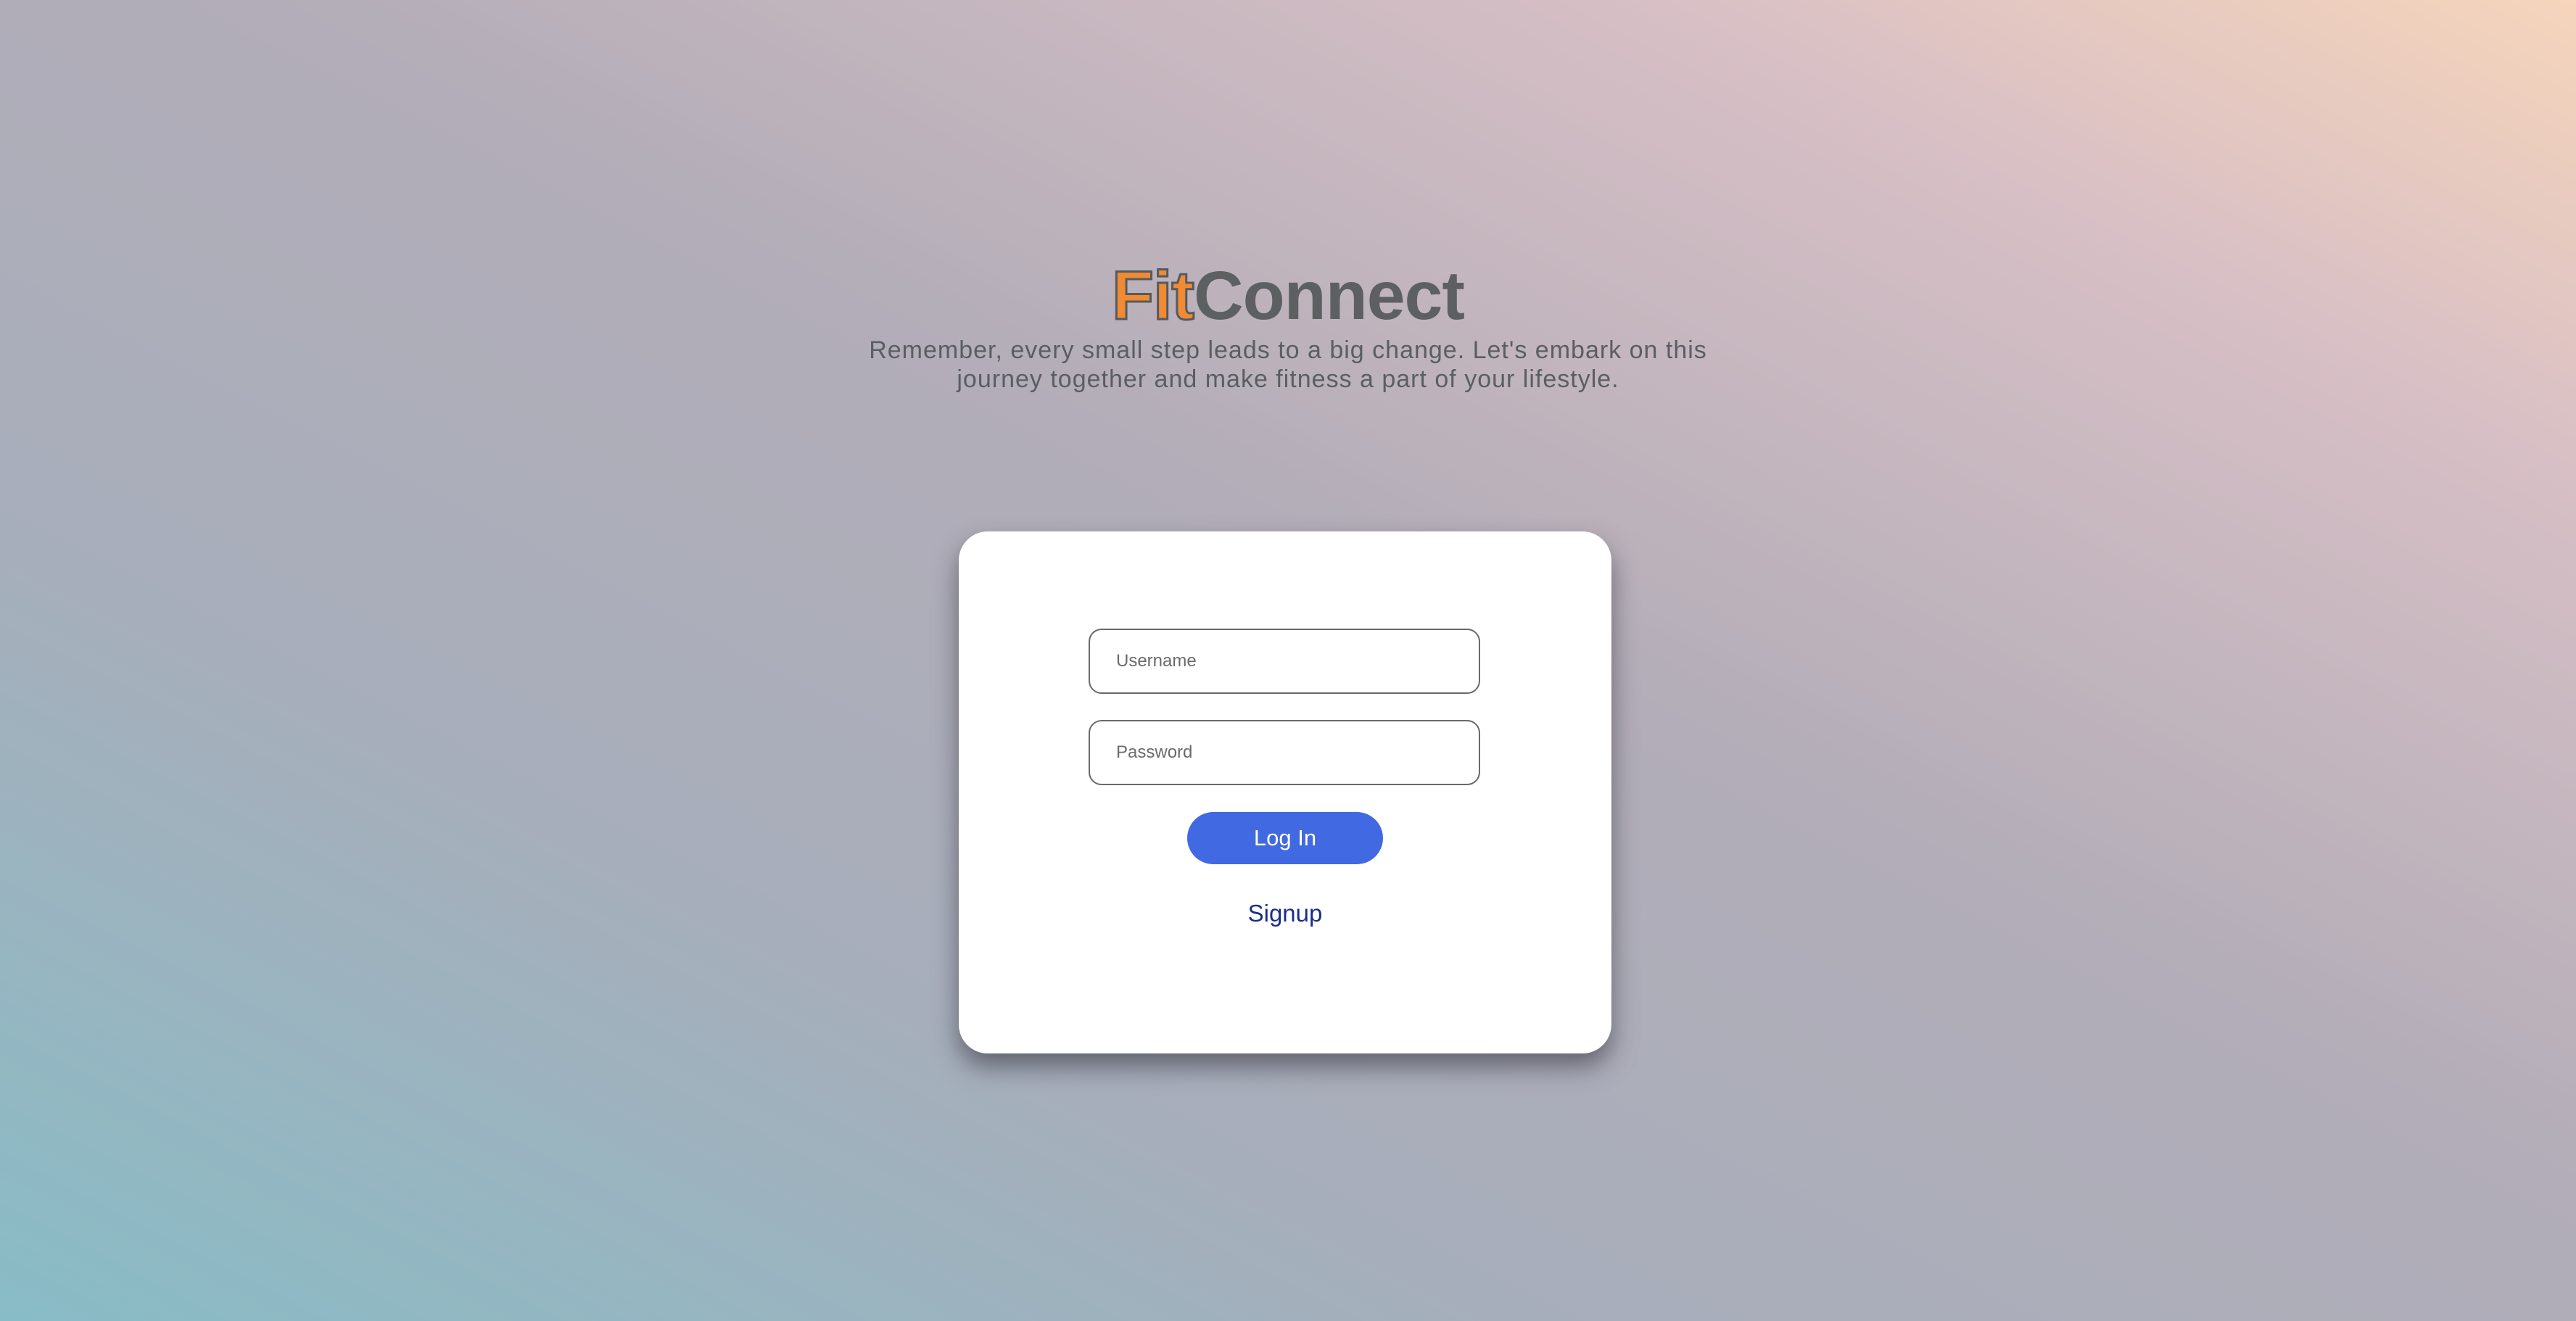  Describe the element at coordinates (1285, 838) in the screenshot. I see `login-button: Log In` at that location.